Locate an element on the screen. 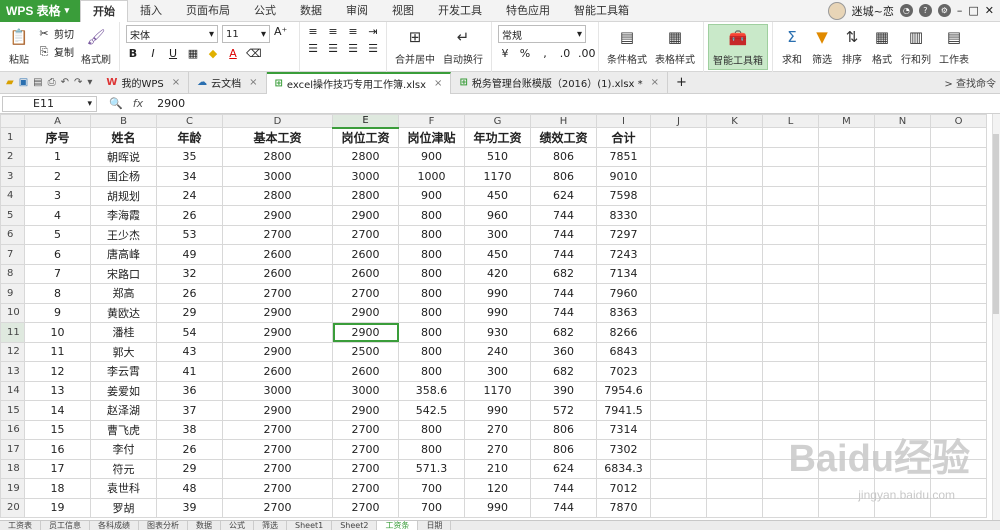 This screenshot has height=530, width=1000. cell: 7941.5 is located at coordinates (623, 410).